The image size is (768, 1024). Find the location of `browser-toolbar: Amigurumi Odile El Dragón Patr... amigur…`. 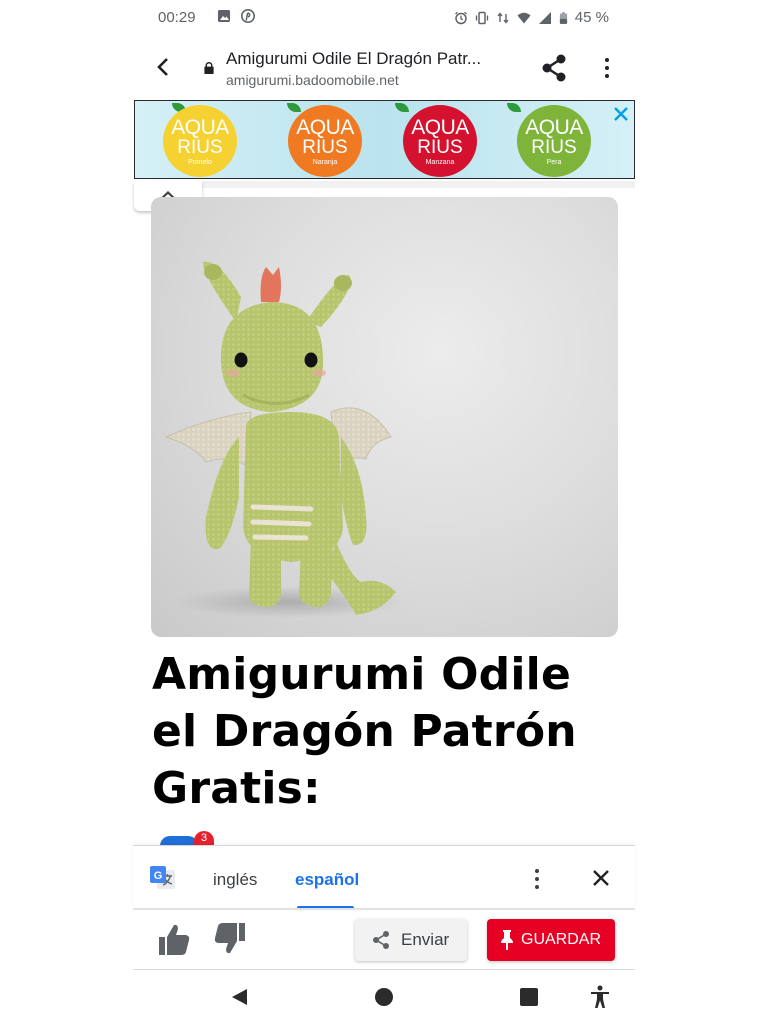

browser-toolbar: Amigurumi Odile El Dragón Patr... amigur… is located at coordinates (384, 67).